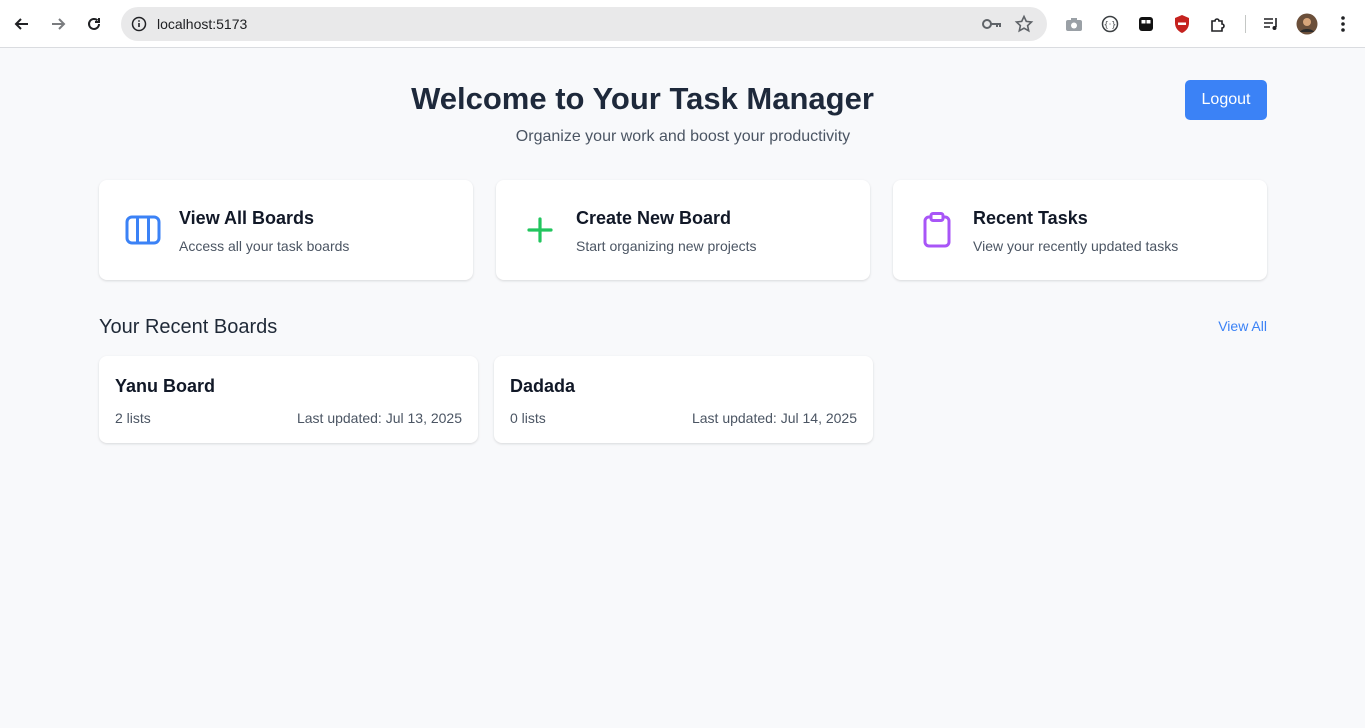 This screenshot has width=1365, height=728. I want to click on board-last-updated: Last updated: Jul 13, 2025, so click(379, 418).